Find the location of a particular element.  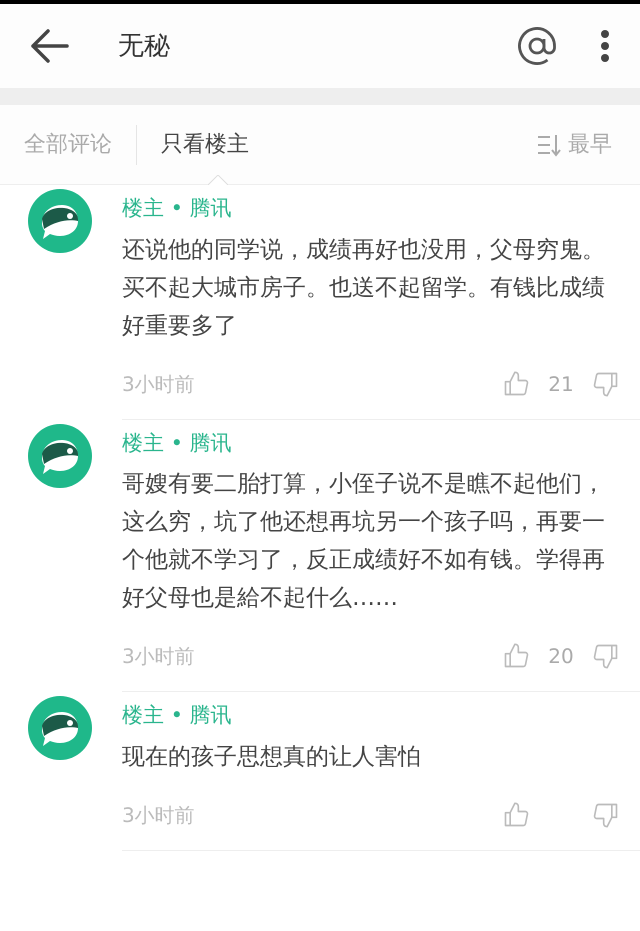

comment-text: 现在的孩子思想真的让人害怕 is located at coordinates (272, 757).